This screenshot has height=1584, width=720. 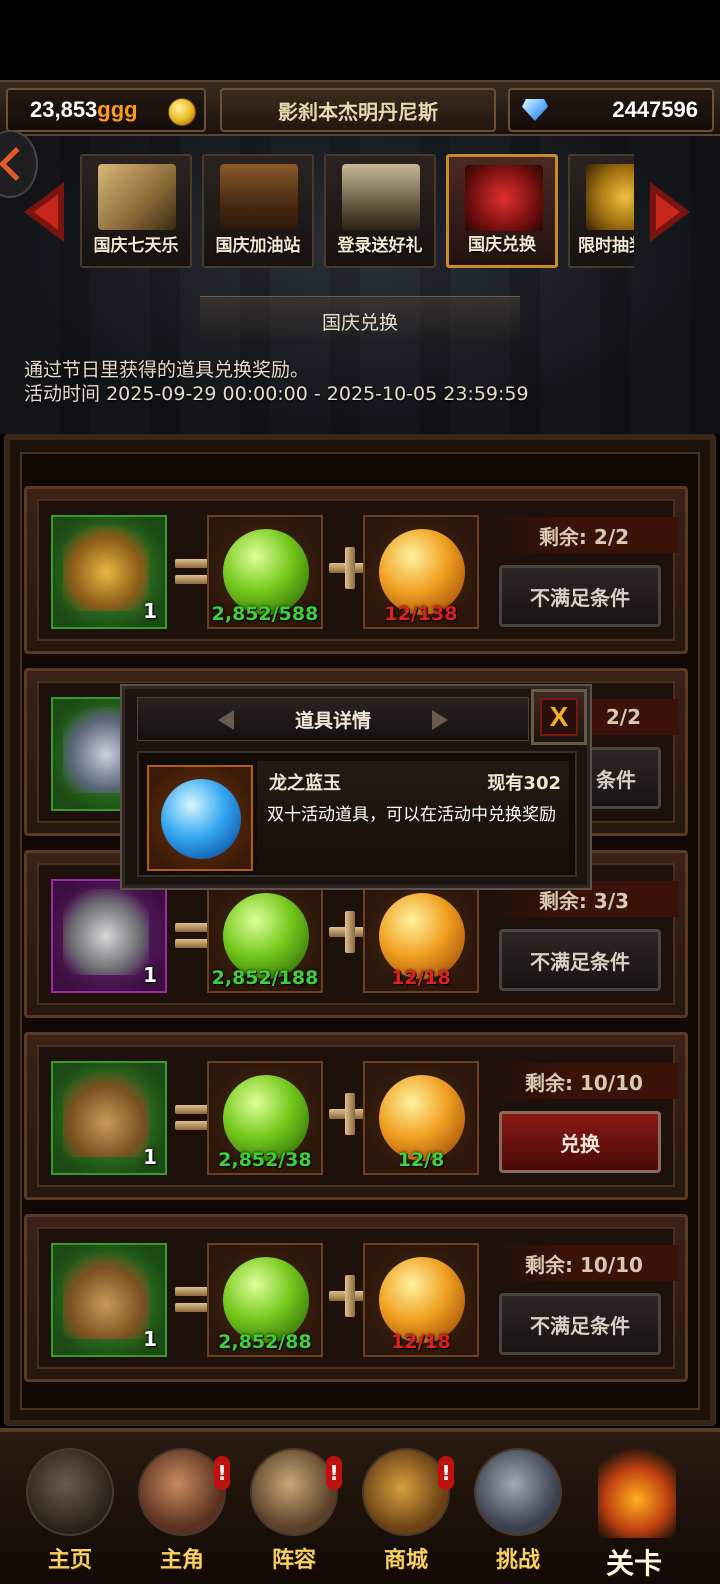 I want to click on tab-label: 限时抽奖, so click(x=606, y=246).